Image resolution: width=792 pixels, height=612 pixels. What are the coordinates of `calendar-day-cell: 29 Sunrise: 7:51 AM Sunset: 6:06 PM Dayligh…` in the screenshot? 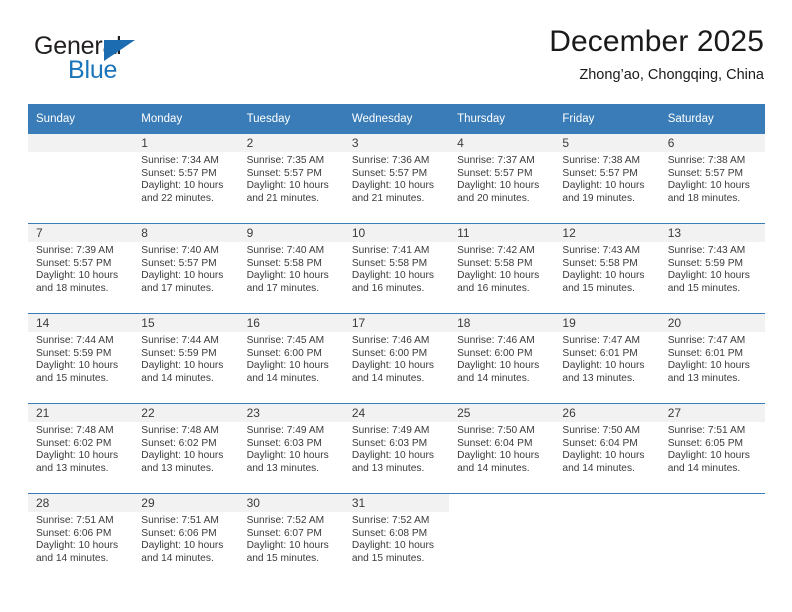 It's located at (186, 538).